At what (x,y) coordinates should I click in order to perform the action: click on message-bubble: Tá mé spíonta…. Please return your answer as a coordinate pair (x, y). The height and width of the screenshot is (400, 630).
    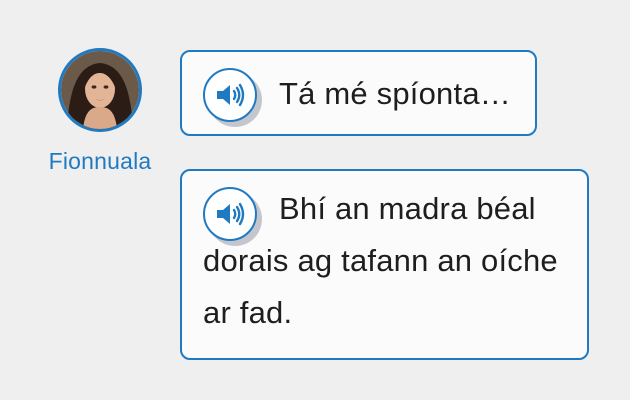
    Looking at the image, I should click on (358, 93).